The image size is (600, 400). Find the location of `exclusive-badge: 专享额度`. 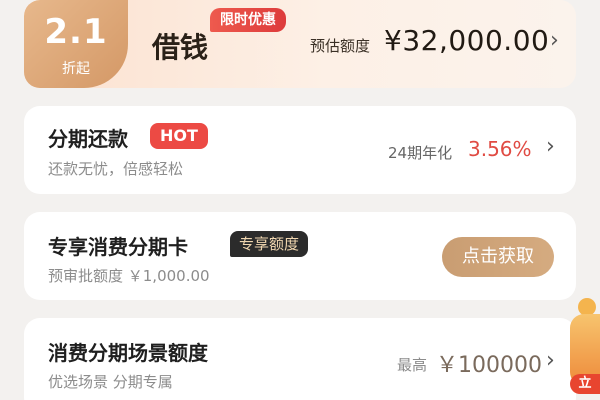

exclusive-badge: 专享额度 is located at coordinates (269, 244).